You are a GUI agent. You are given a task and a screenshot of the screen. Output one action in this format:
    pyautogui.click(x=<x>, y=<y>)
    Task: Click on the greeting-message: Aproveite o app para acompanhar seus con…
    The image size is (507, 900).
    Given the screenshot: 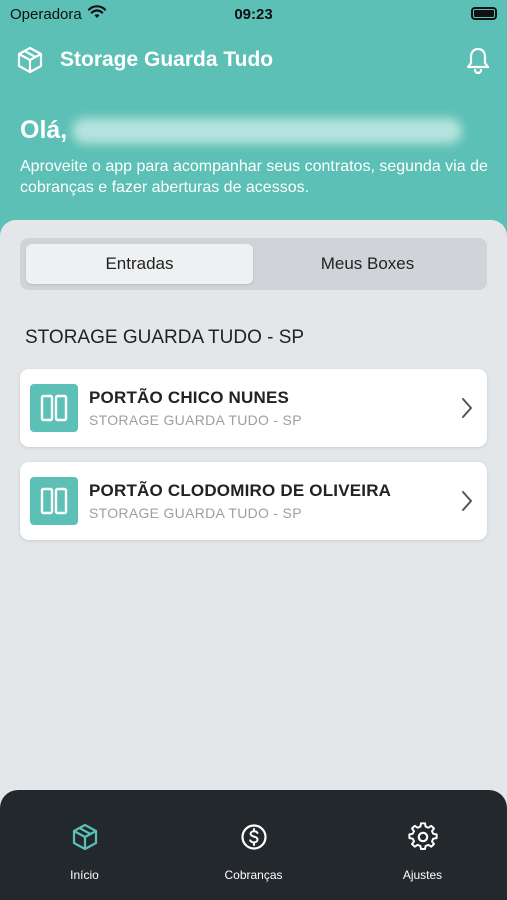 What is the action you would take?
    pyautogui.click(x=254, y=177)
    